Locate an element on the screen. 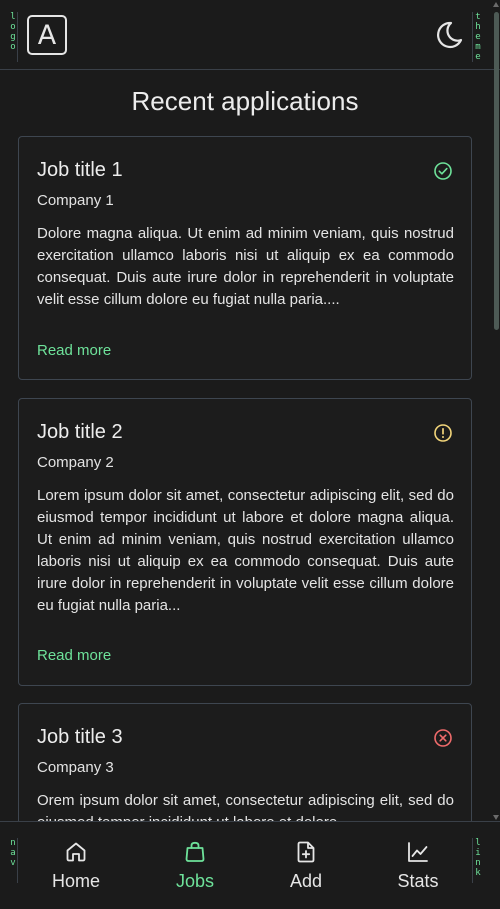 This screenshot has width=500, height=909. company-name: Company 1 is located at coordinates (75, 200).